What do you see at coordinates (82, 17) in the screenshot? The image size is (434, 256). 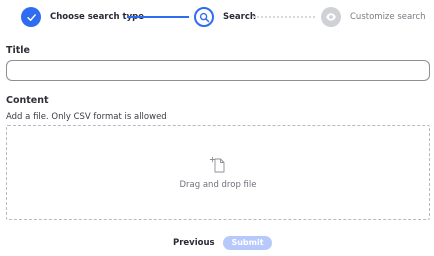 I see `step-choose-search-type: Choose search type` at bounding box center [82, 17].